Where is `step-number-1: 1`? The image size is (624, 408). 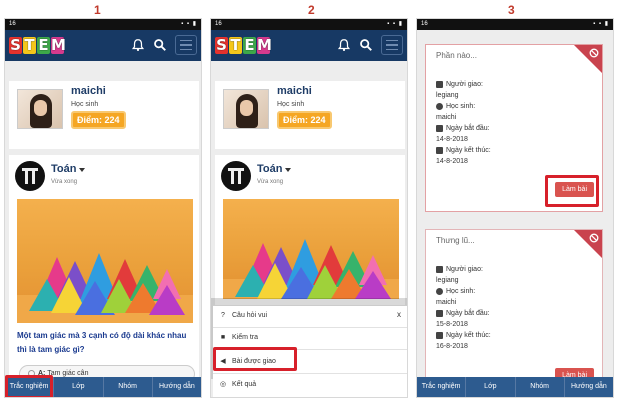
step-number-1: 1 is located at coordinates (97, 10).